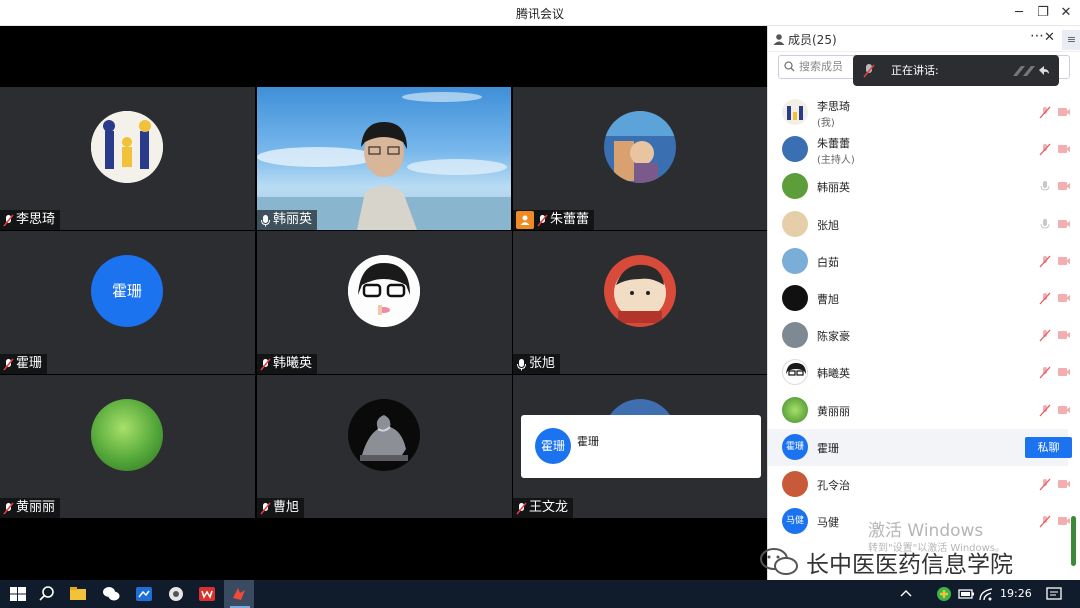  I want to click on avatar: 马健, so click(795, 521).